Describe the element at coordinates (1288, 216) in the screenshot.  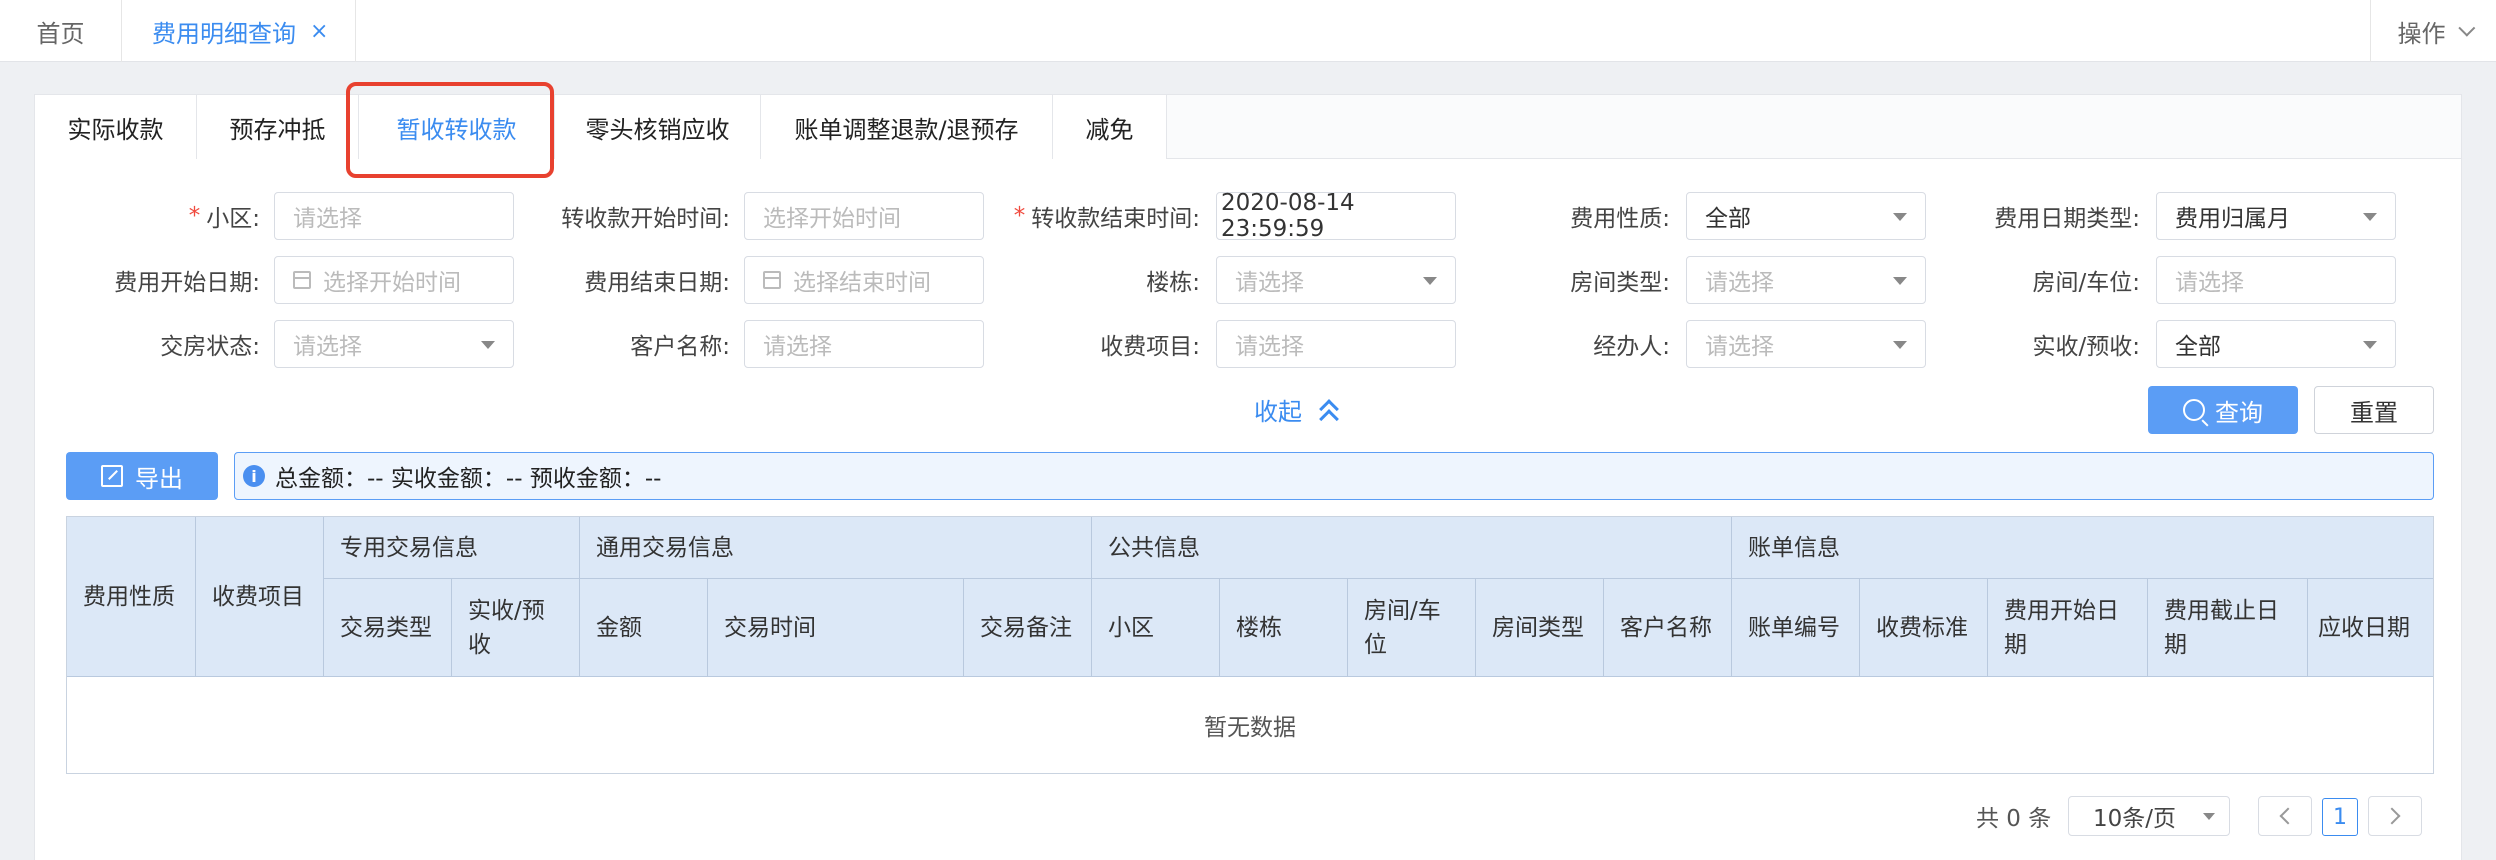
I see `transfer-end-value: 2020-08-14 23:59:59` at that location.